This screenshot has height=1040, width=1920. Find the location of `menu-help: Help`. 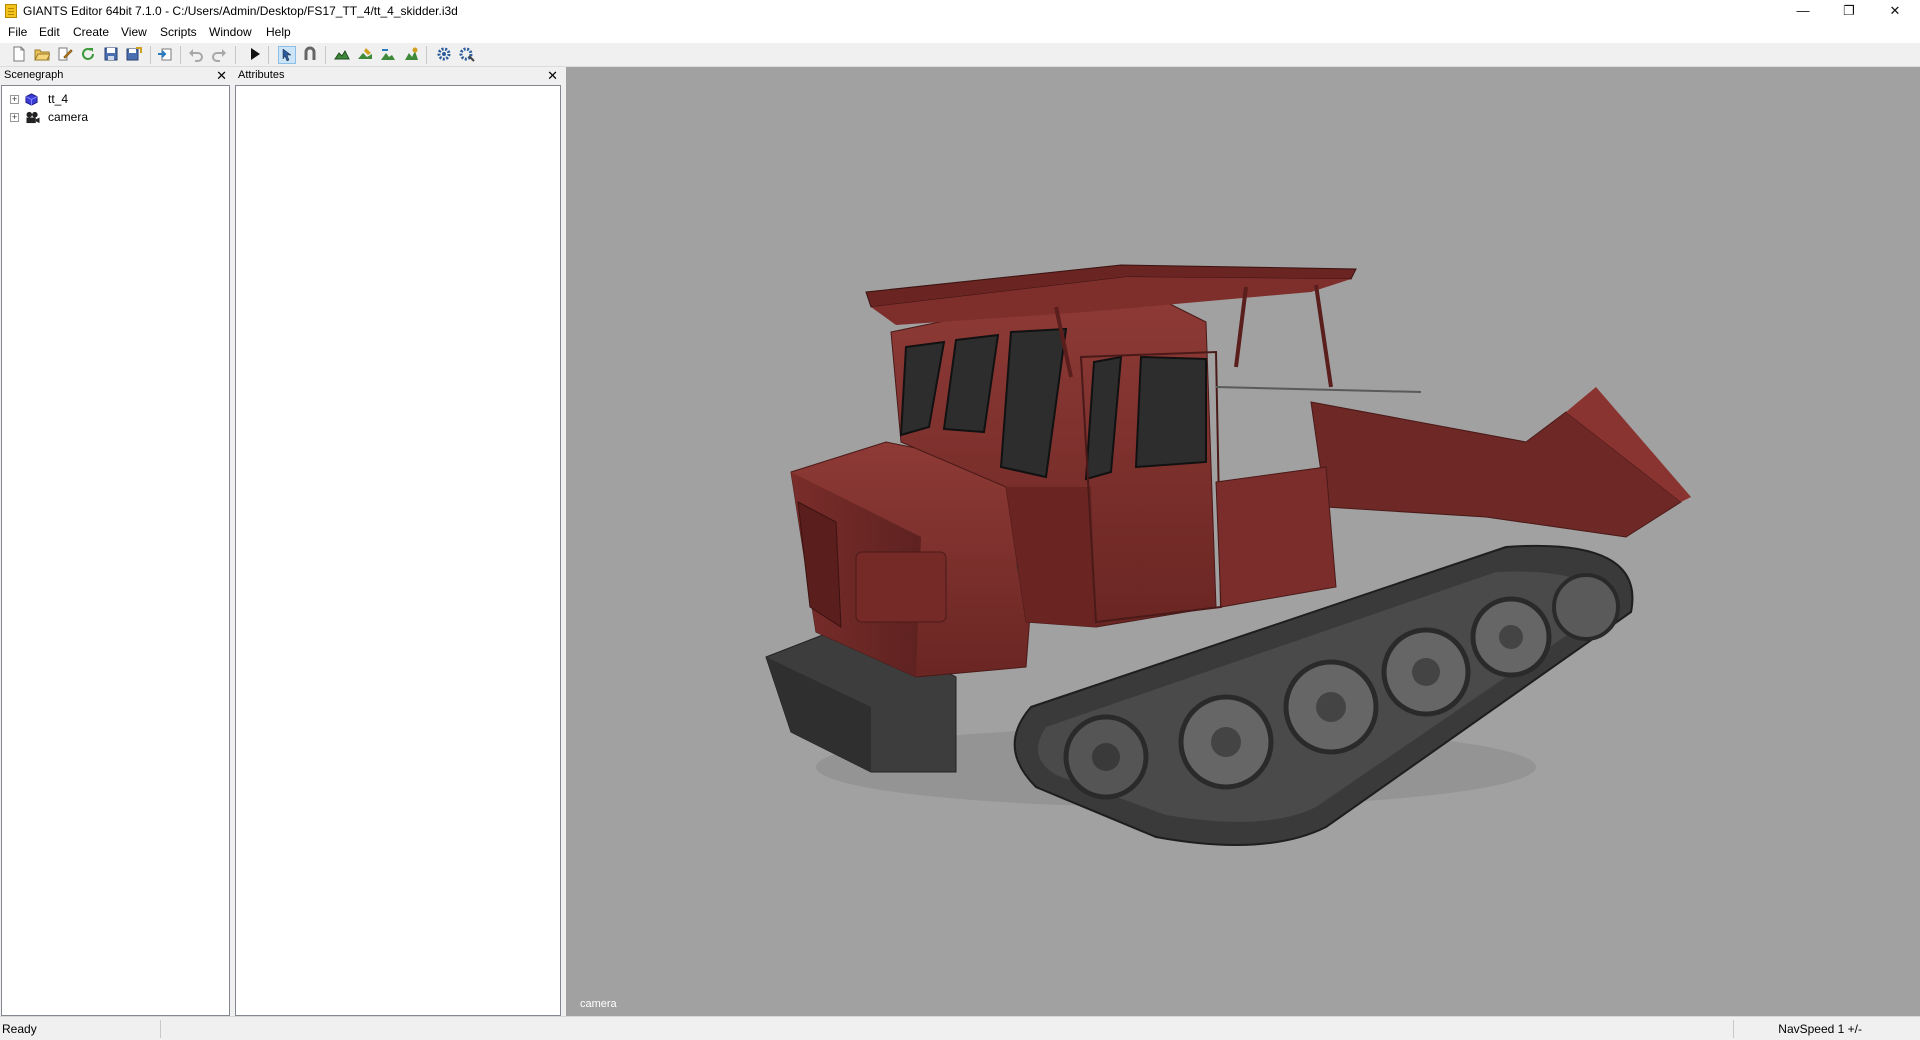

menu-help: Help is located at coordinates (278, 32).